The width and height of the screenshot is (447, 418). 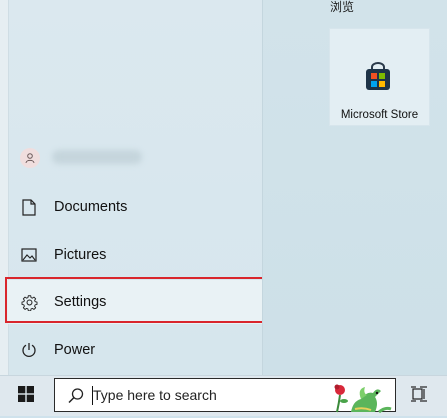 What do you see at coordinates (135, 350) in the screenshot?
I see `menu-item-power: Power` at bounding box center [135, 350].